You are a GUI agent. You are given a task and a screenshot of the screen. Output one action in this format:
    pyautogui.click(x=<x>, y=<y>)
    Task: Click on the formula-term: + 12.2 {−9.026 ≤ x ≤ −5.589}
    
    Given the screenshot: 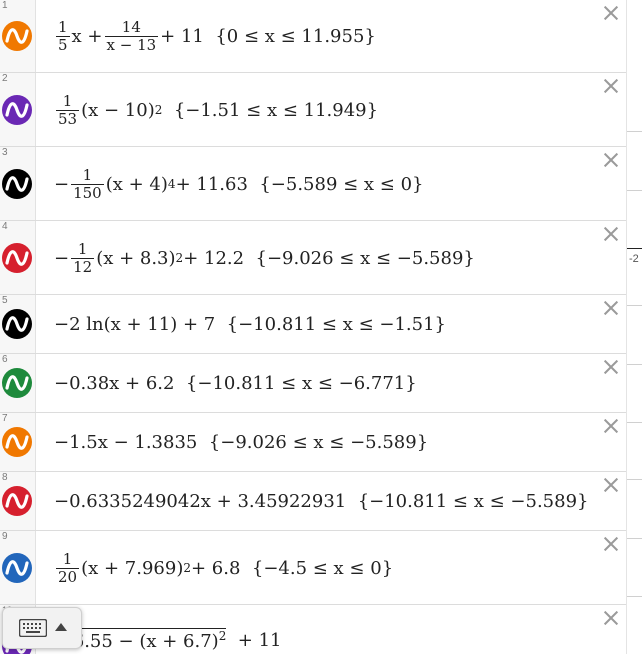 What is the action you would take?
    pyautogui.click(x=329, y=258)
    